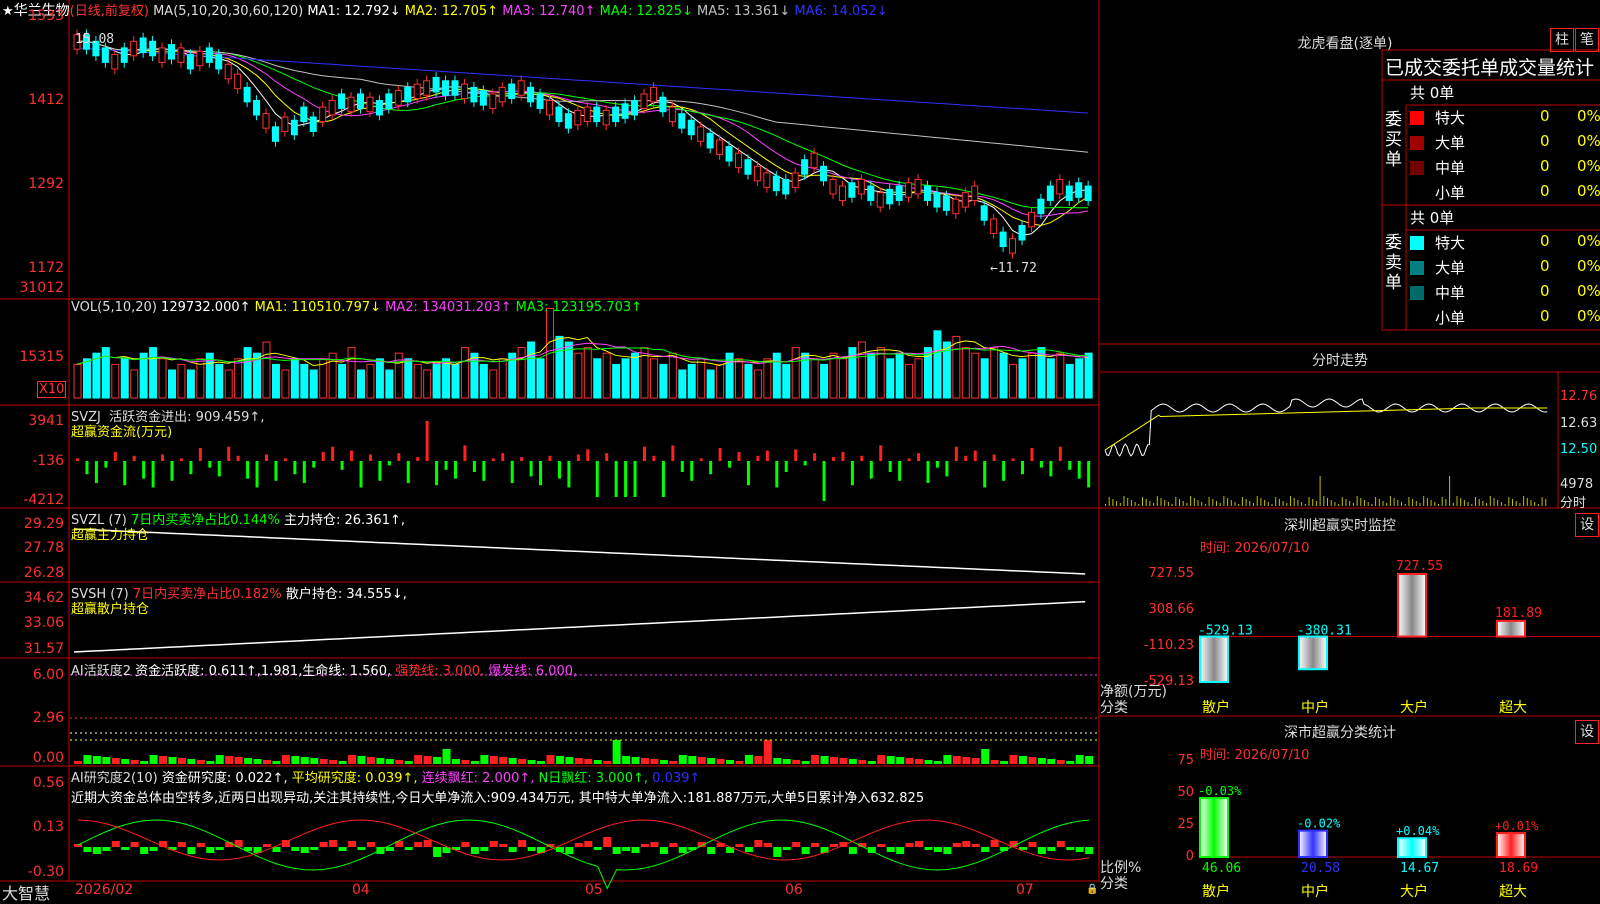 The width and height of the screenshot is (1600, 904). Describe the element at coordinates (346, 594) in the screenshot. I see `svsh-hold: 散户持仓: 34.555↓,` at that location.